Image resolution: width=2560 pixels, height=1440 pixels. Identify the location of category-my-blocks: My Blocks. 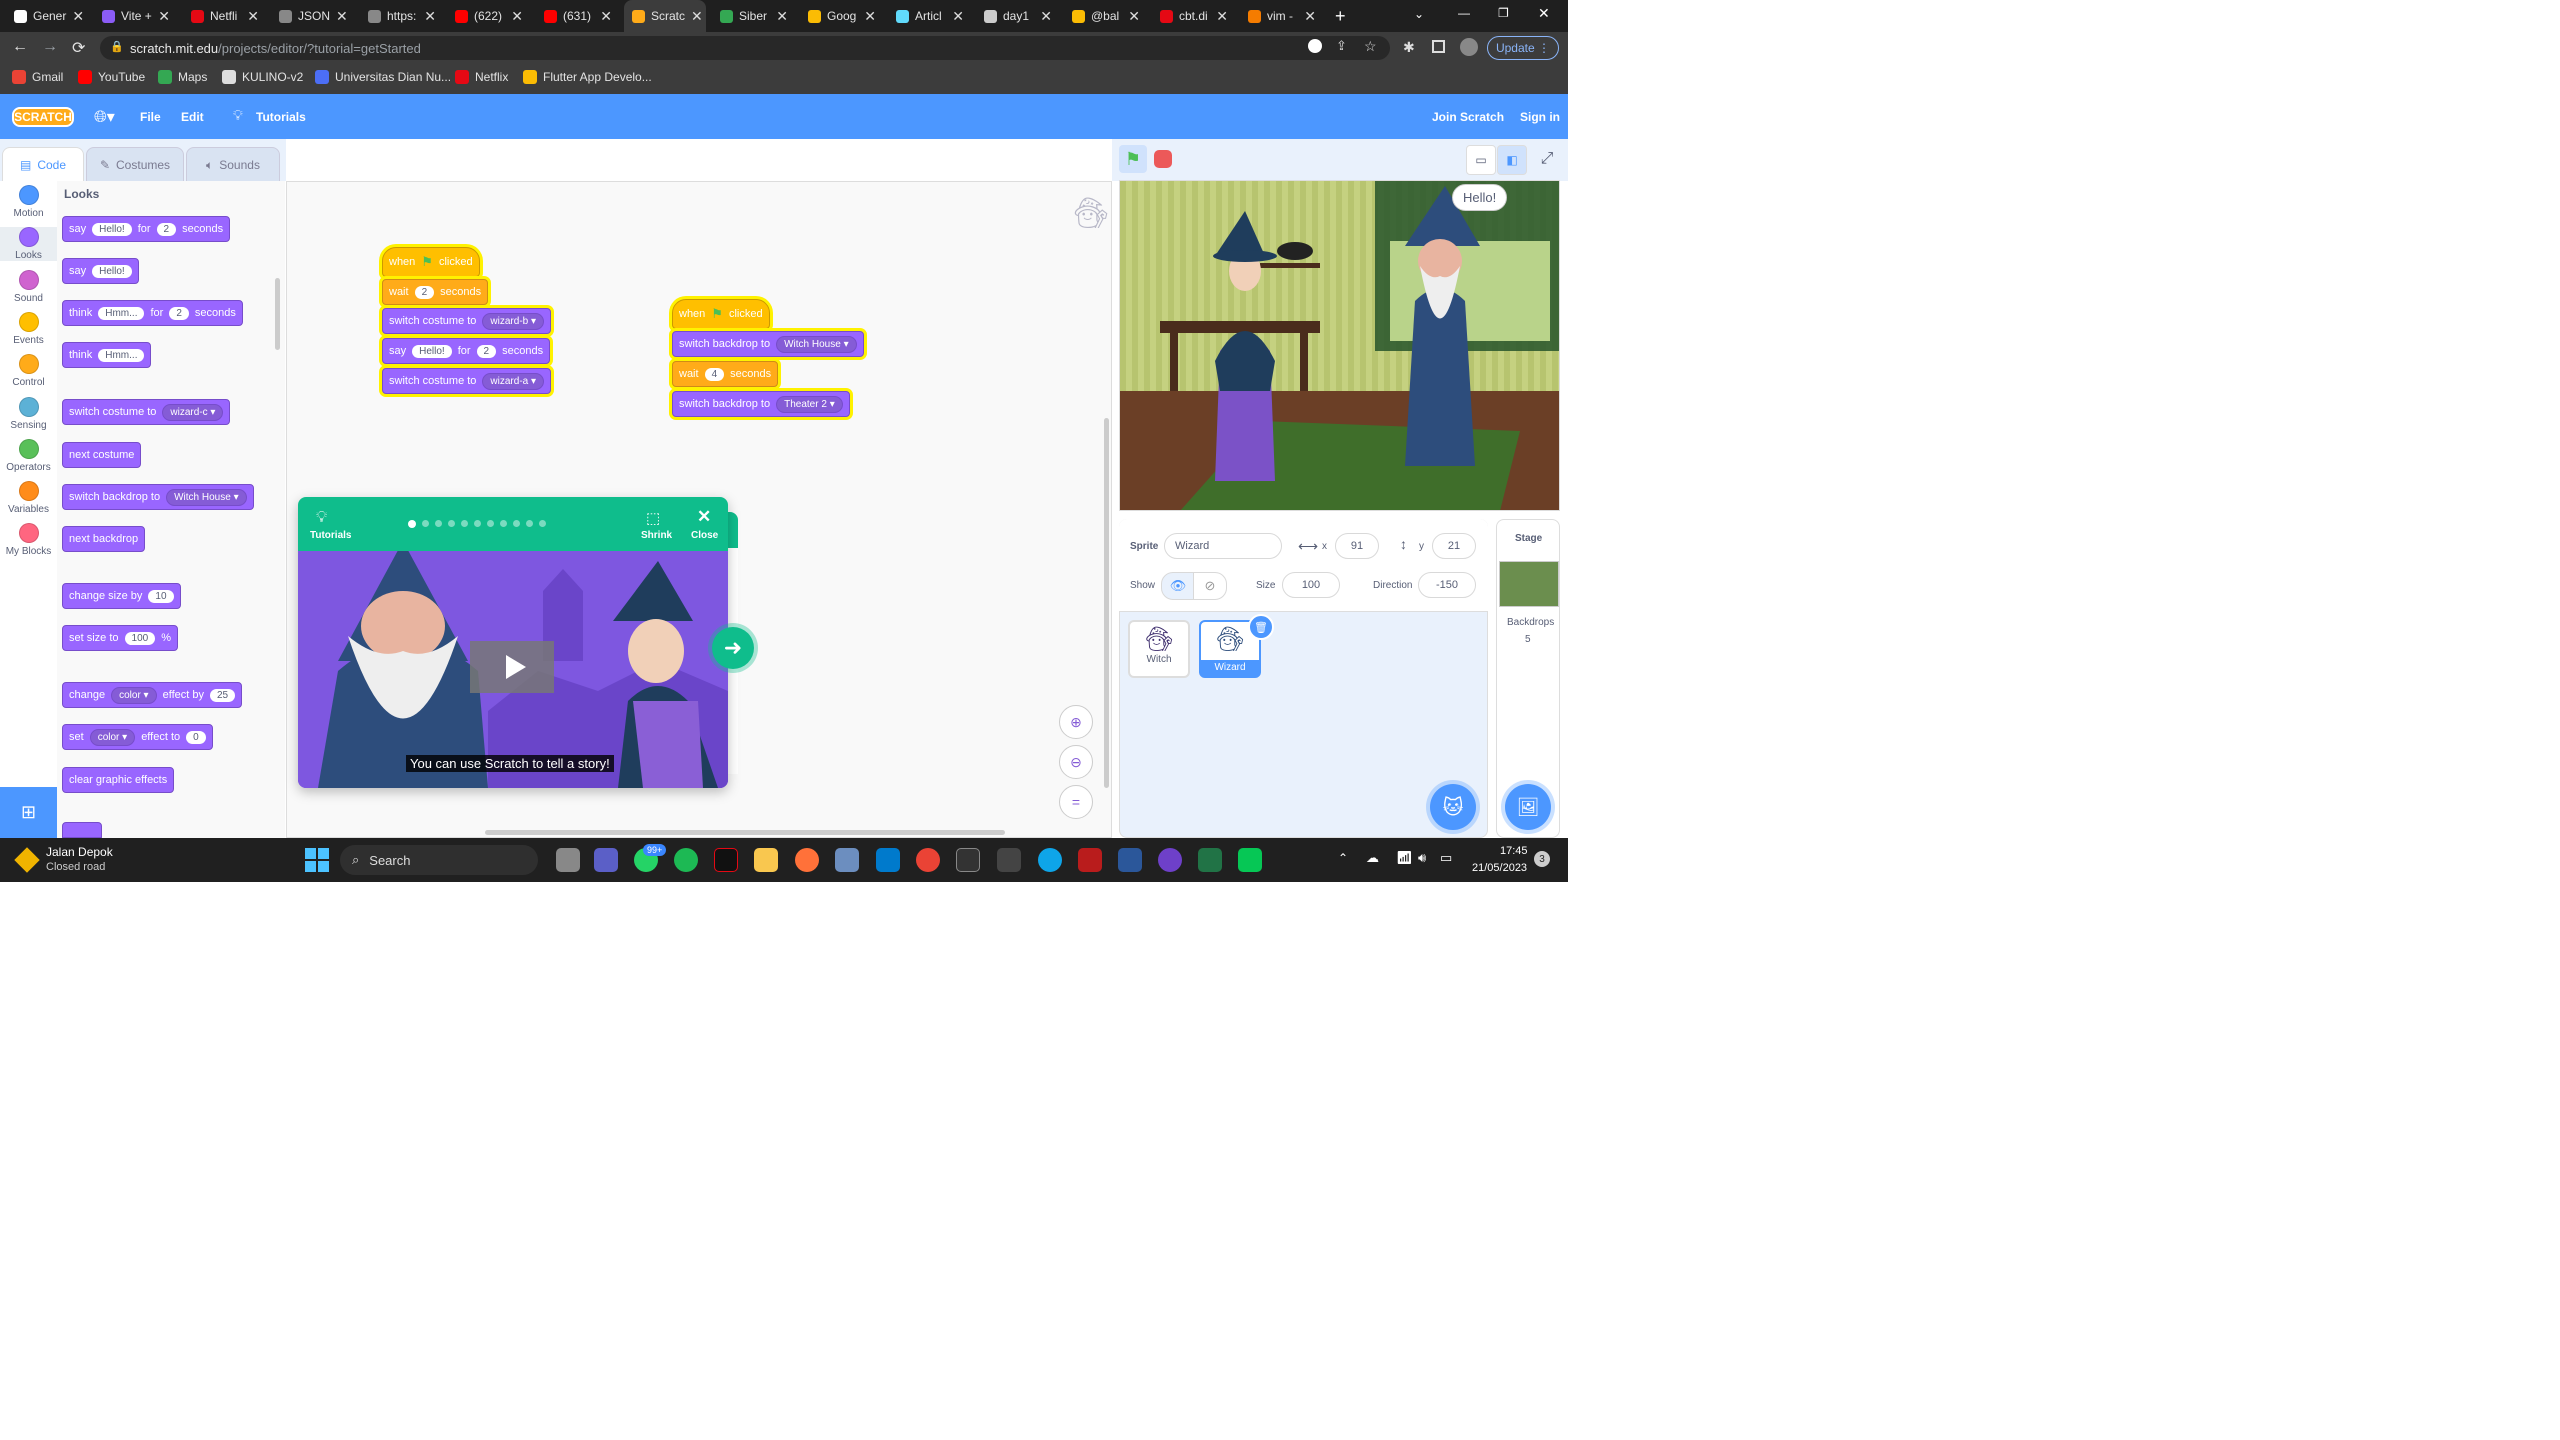
(28, 540).